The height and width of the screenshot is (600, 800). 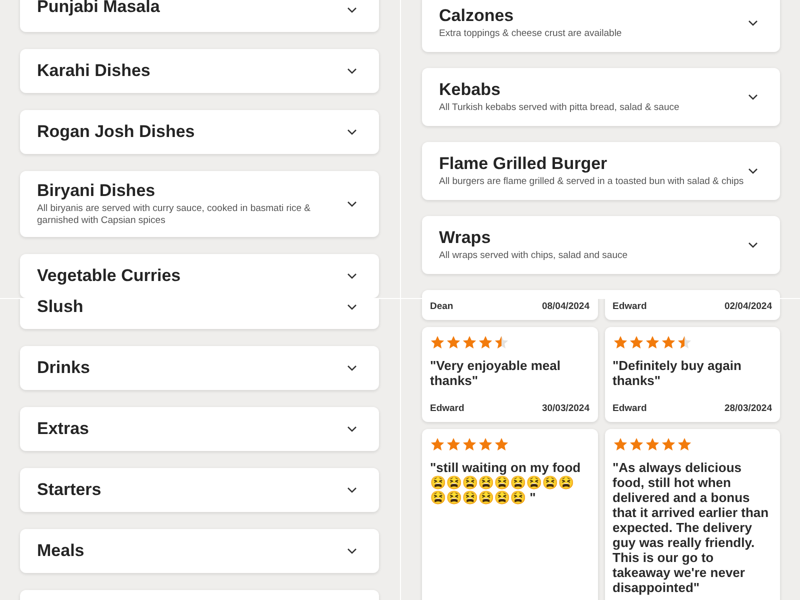 What do you see at coordinates (677, 373) in the screenshot?
I see `review-text: "Definitely buy again thanks"` at bounding box center [677, 373].